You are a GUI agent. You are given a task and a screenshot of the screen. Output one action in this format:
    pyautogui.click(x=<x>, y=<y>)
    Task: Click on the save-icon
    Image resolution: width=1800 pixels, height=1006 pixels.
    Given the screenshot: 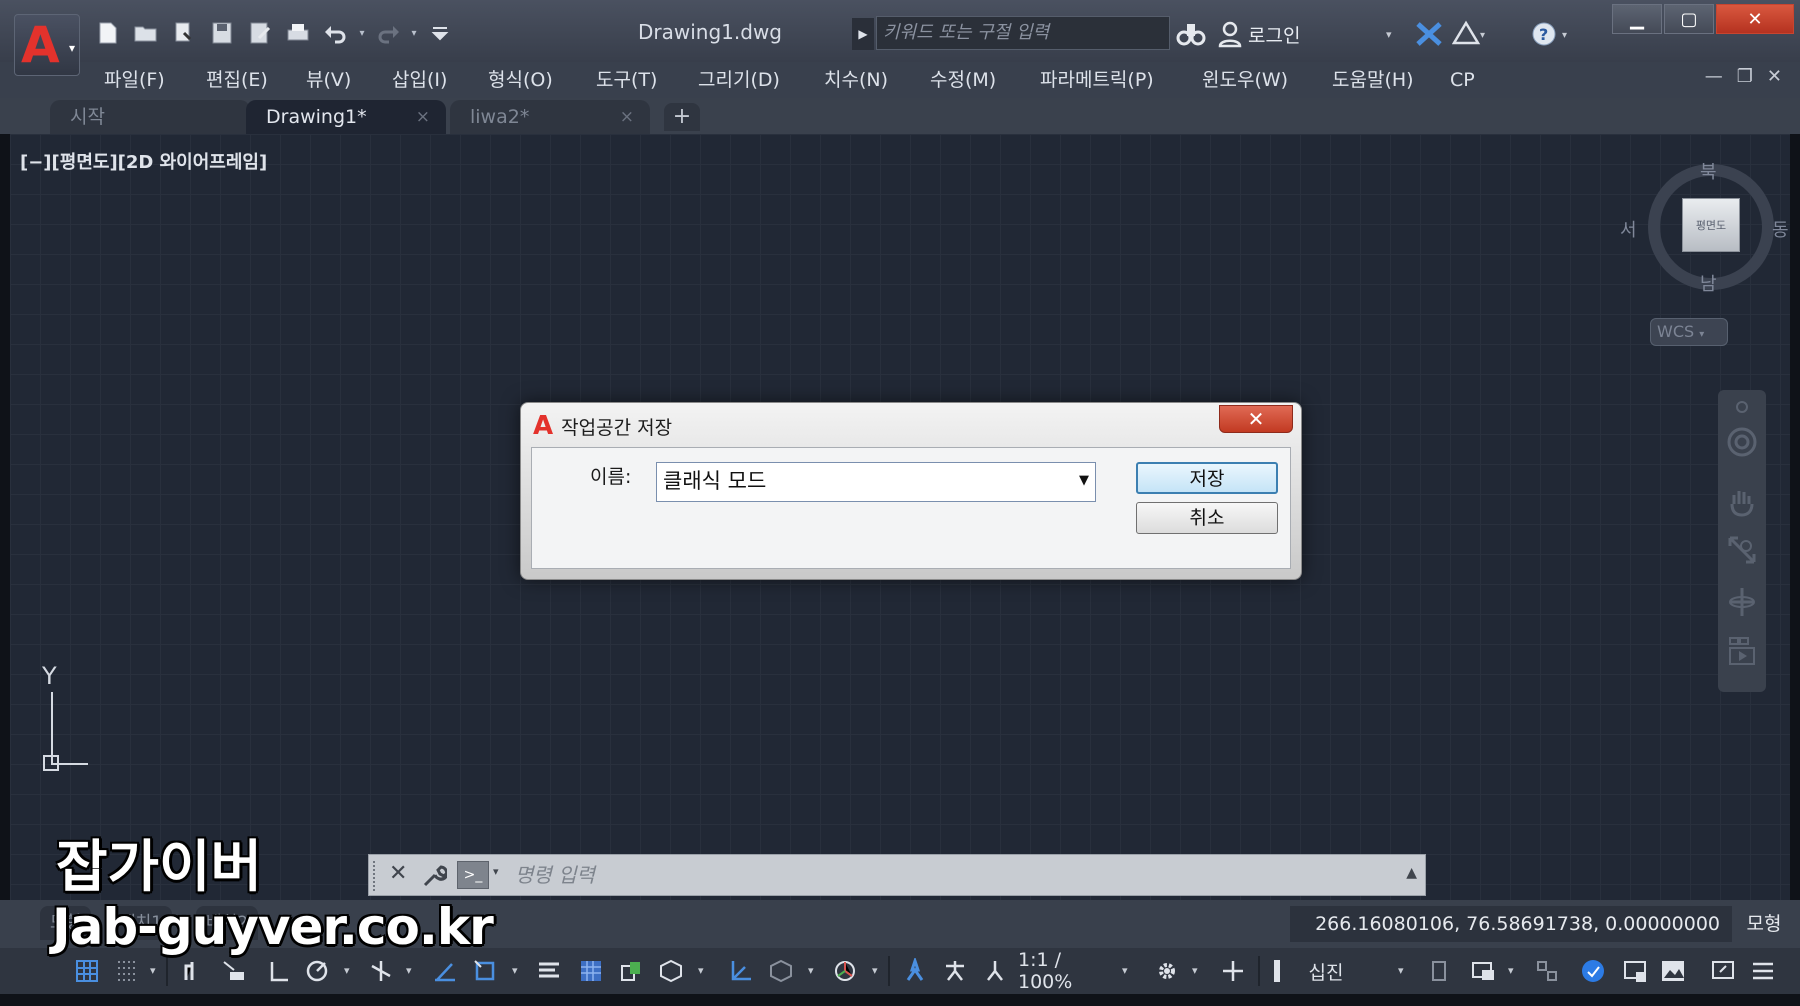 What is the action you would take?
    pyautogui.click(x=222, y=33)
    